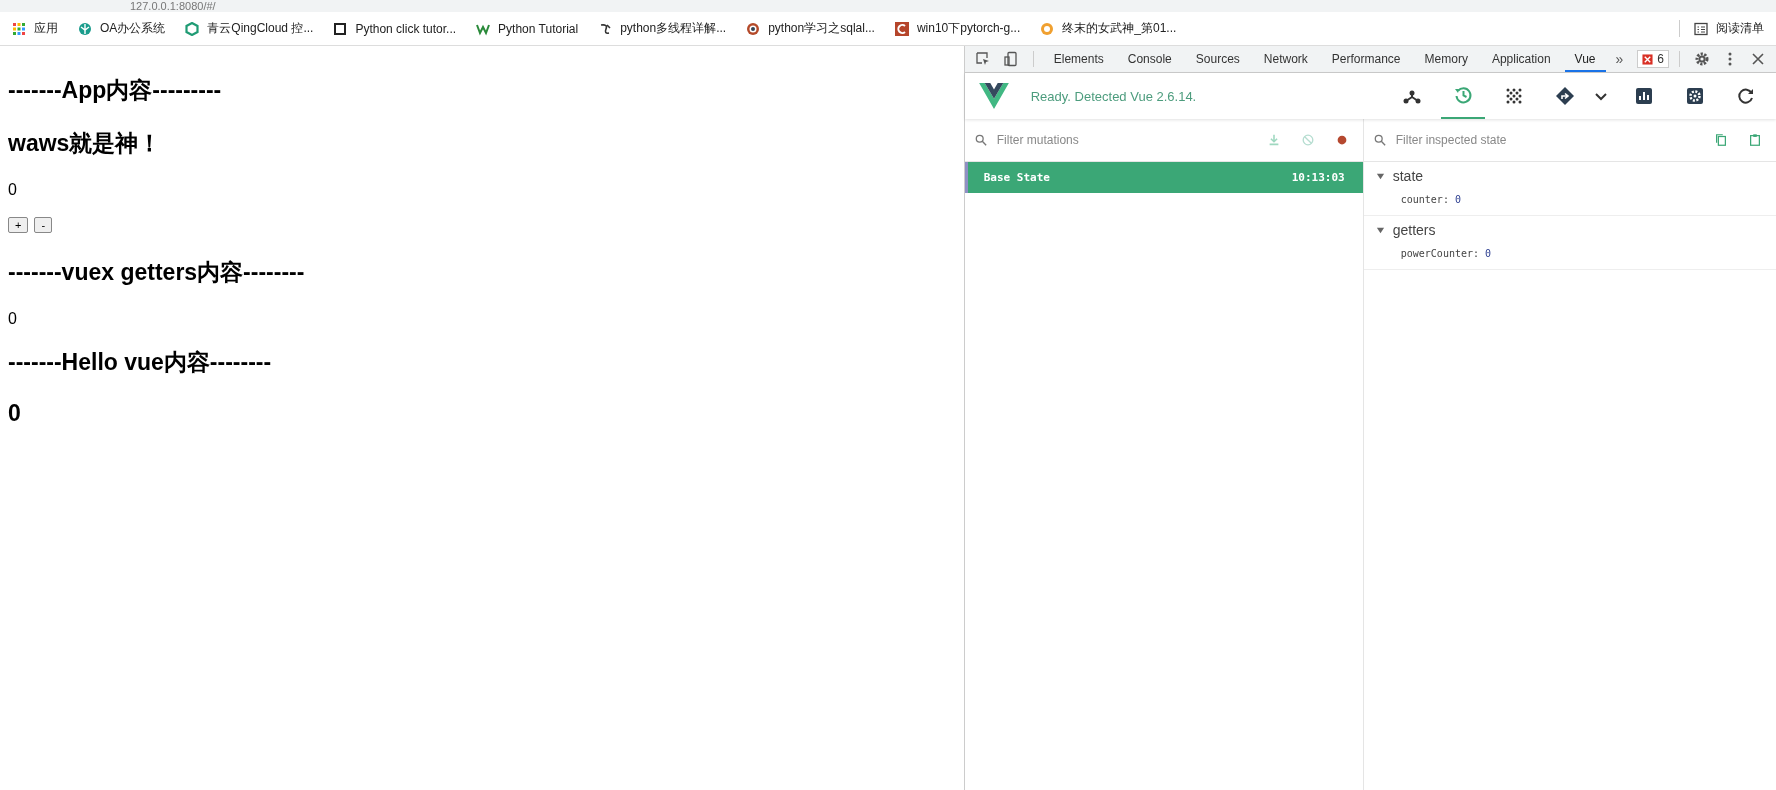 The width and height of the screenshot is (1776, 790). I want to click on section-header: state, so click(1393, 176).